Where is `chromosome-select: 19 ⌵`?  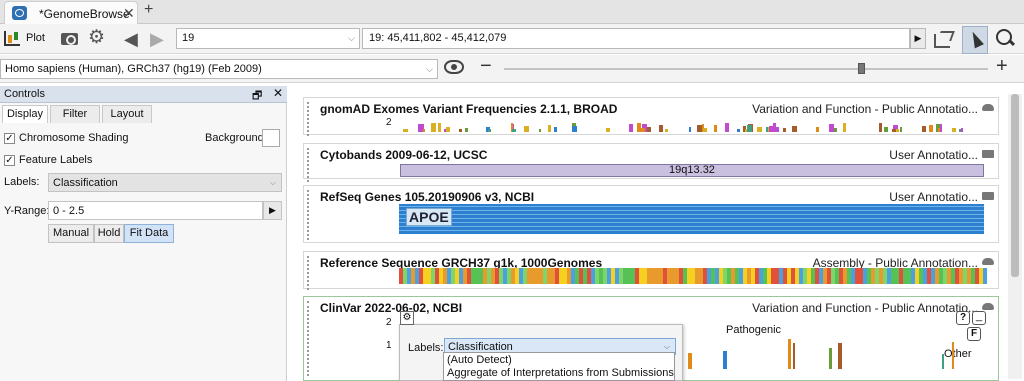
chromosome-select: 19 ⌵ is located at coordinates (268, 38).